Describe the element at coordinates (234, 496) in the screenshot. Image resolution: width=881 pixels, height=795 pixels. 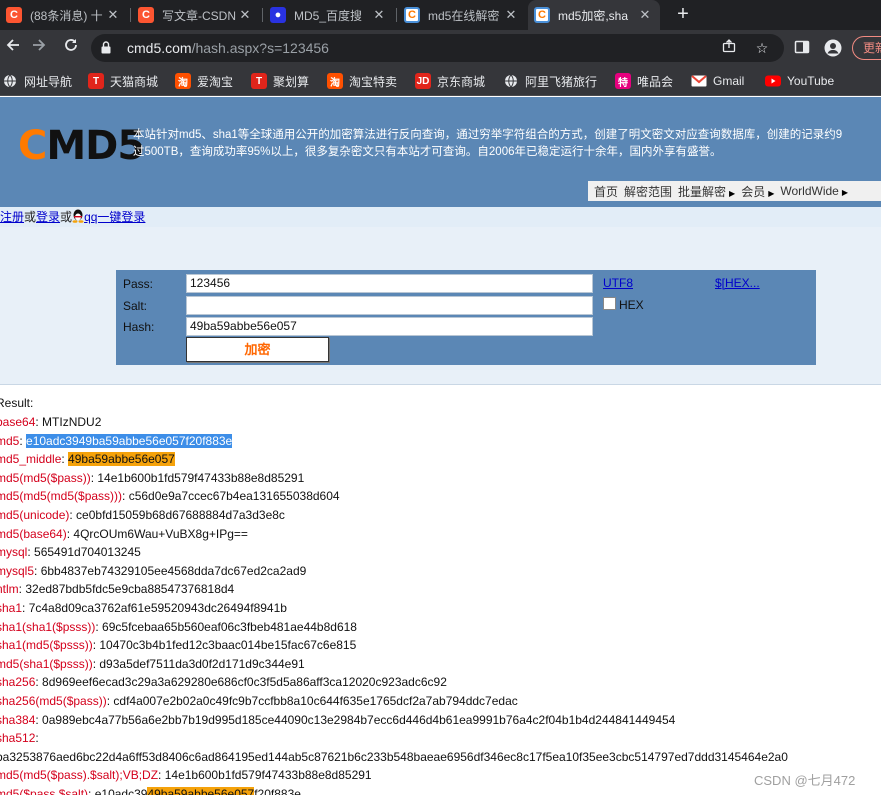
I see `result-value: c56d0e9a7ccec67b4ea131655038d604` at that location.